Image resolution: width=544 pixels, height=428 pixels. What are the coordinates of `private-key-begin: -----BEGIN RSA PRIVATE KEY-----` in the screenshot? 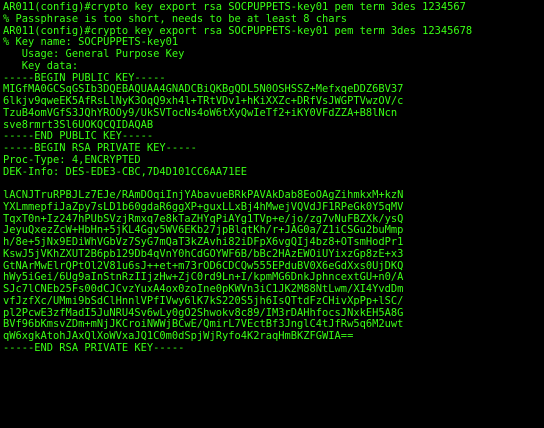 It's located at (100, 148).